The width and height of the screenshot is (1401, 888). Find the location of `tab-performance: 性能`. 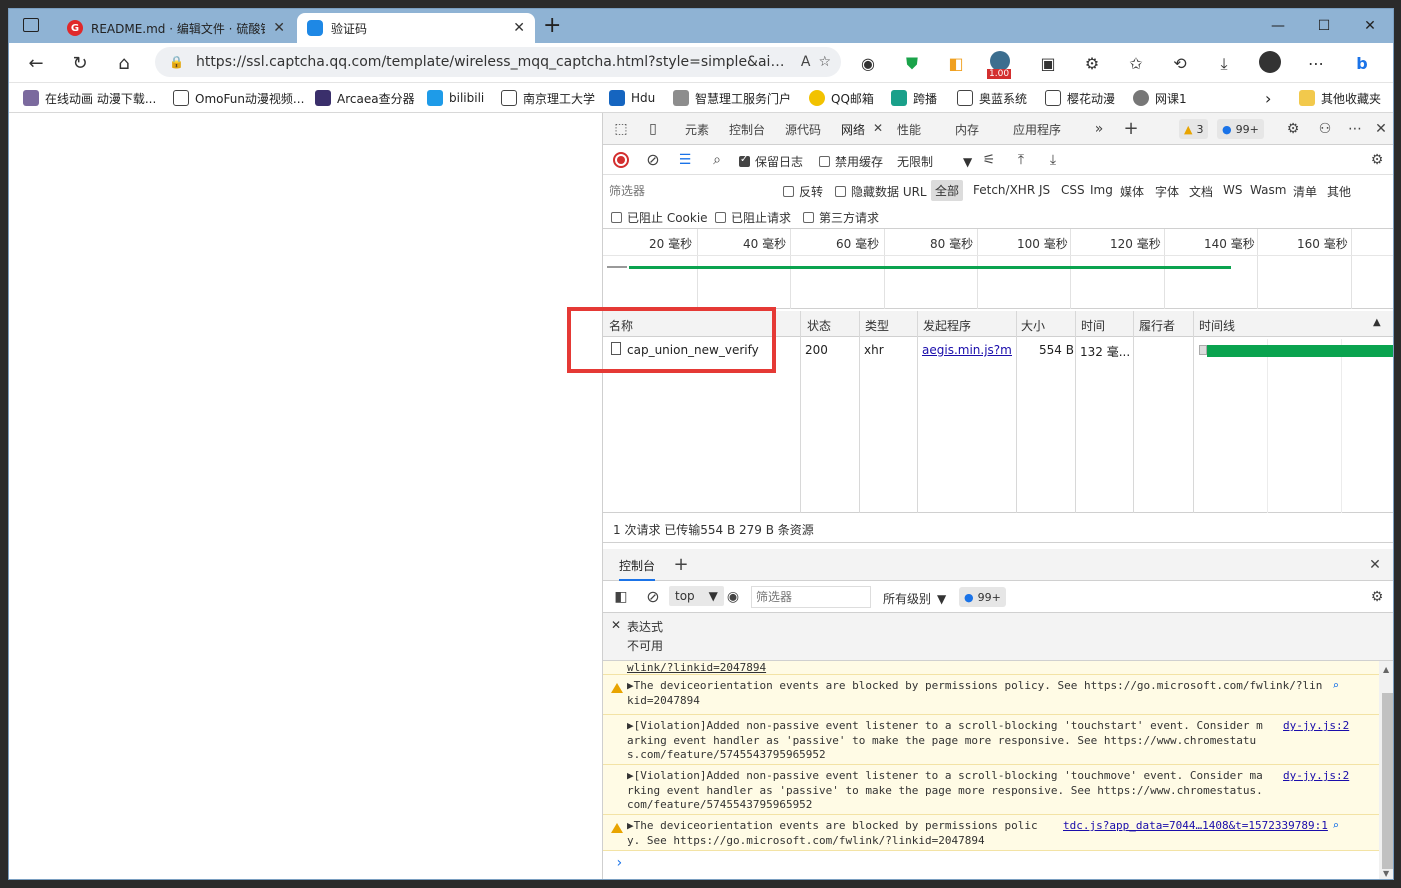

tab-performance: 性能 is located at coordinates (909, 129).